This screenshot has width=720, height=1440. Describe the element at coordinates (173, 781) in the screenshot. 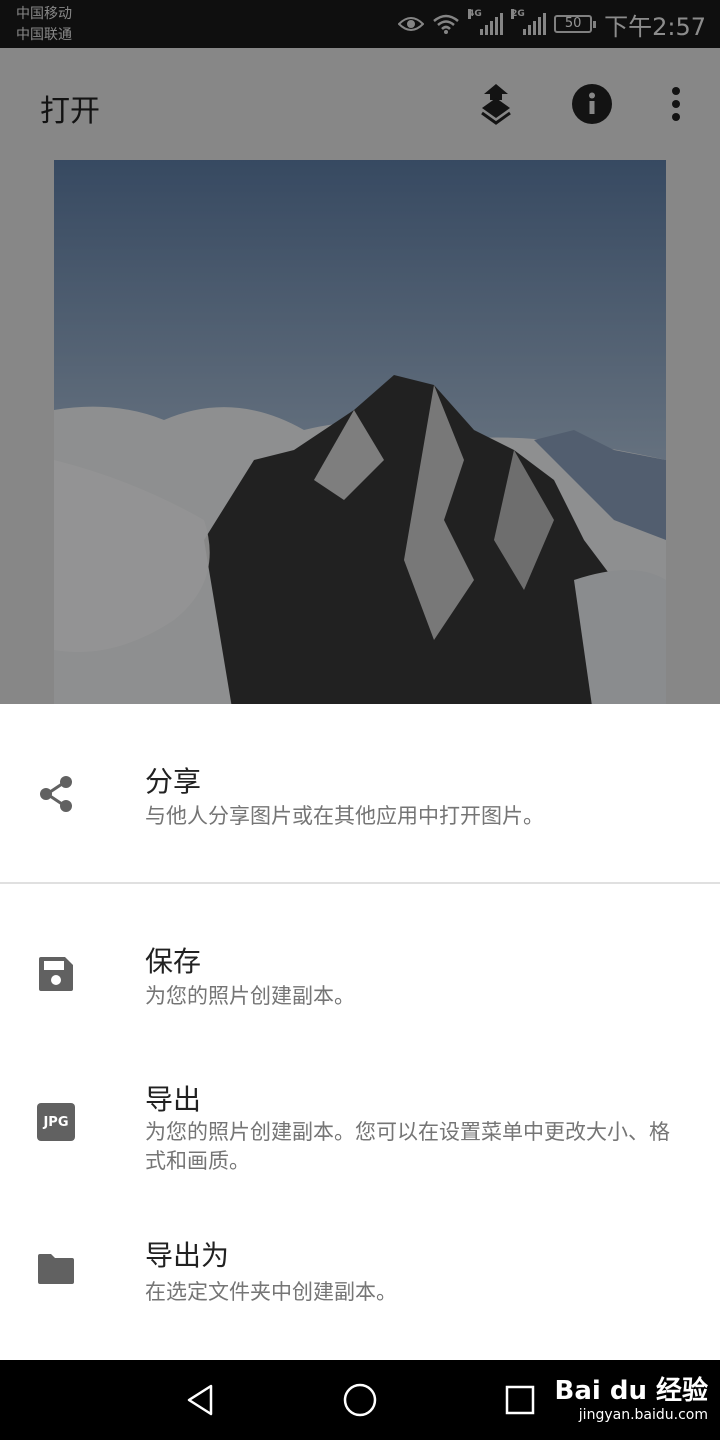

I see `share-title: 分享` at that location.